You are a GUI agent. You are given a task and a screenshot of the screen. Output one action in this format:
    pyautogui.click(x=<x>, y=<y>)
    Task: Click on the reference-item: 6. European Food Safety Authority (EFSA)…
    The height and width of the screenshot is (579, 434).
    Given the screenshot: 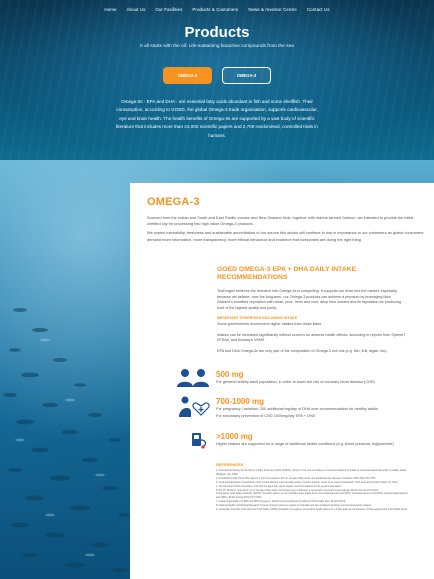 What is the action you would take?
    pyautogui.click(x=312, y=496)
    